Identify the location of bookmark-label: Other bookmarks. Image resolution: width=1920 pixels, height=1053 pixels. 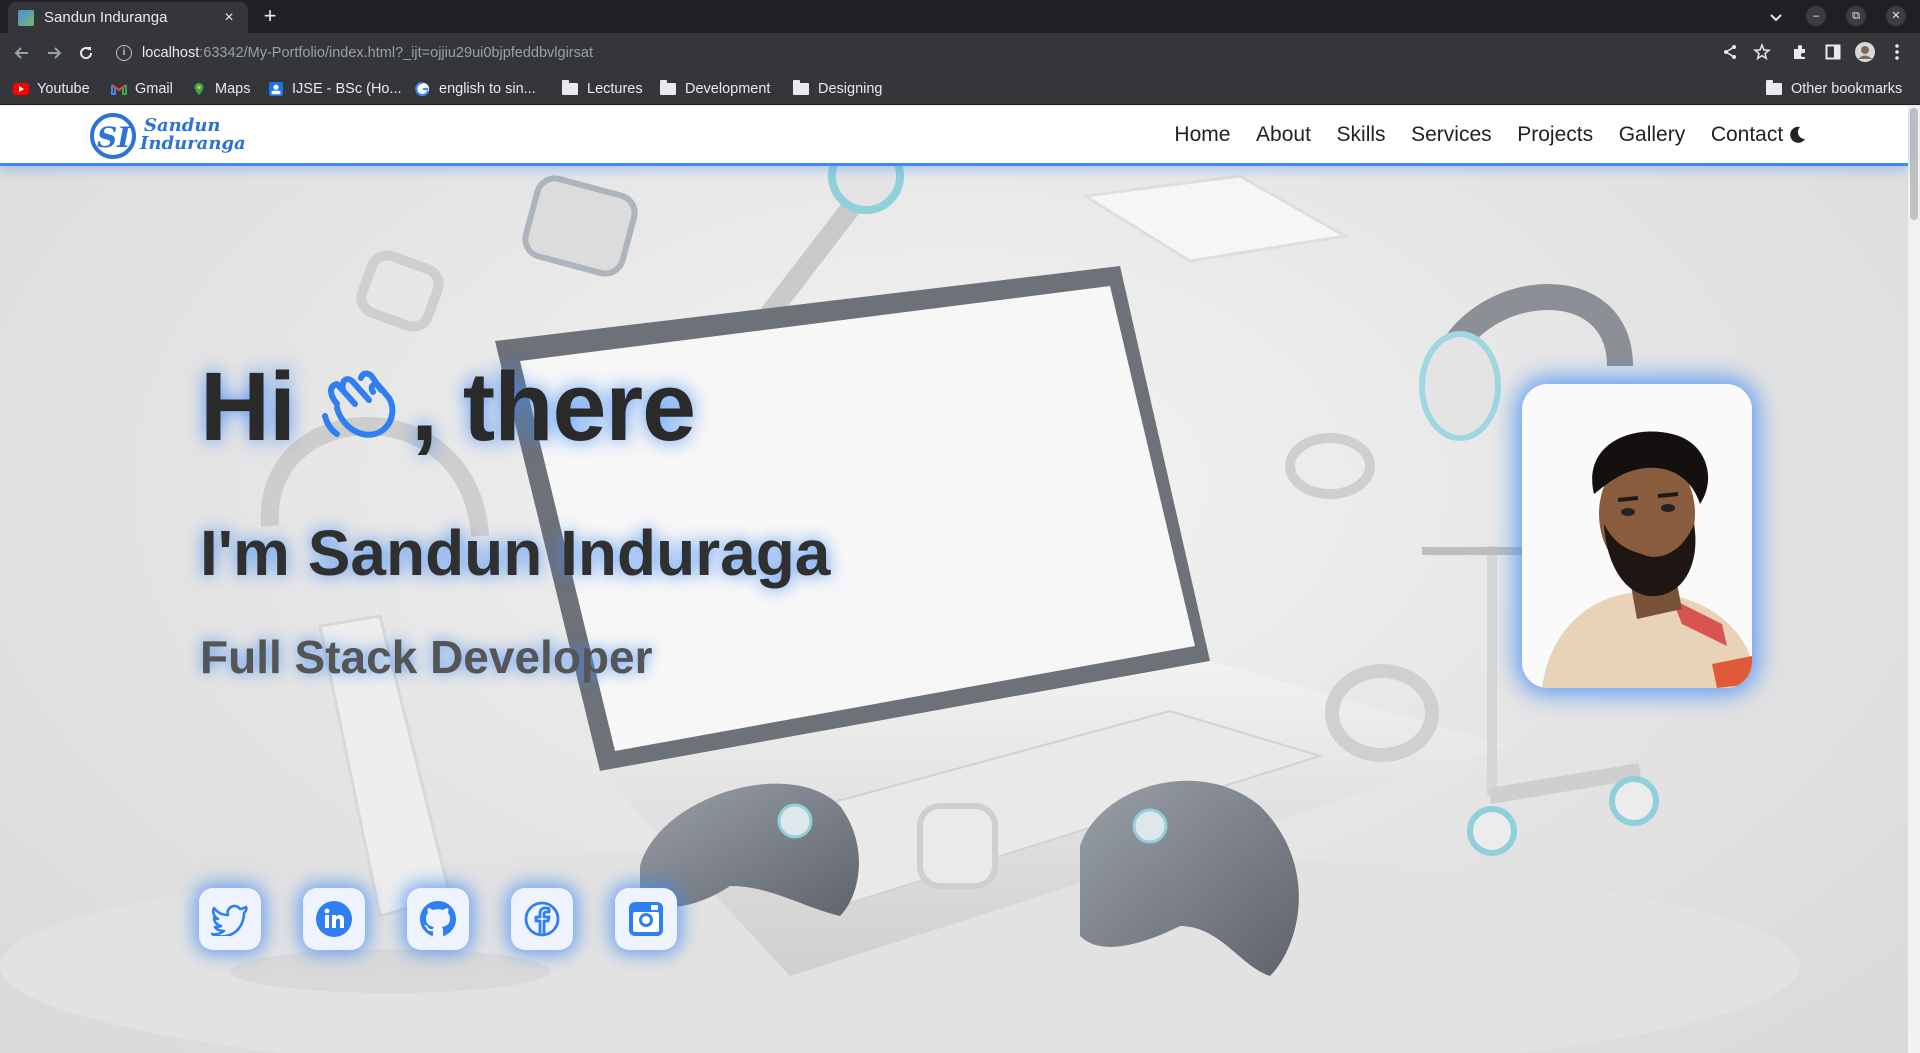
(1847, 89).